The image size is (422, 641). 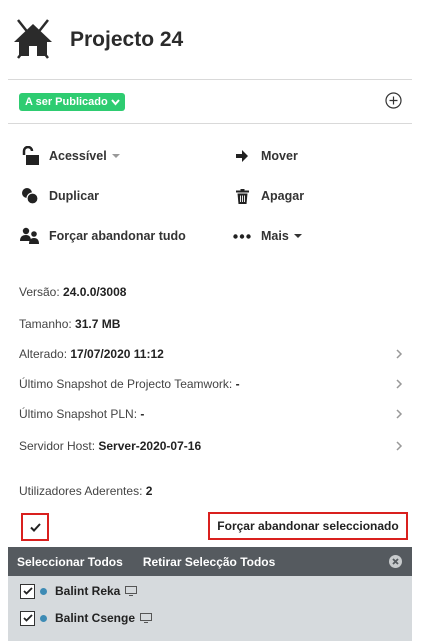 What do you see at coordinates (30, 236) in the screenshot?
I see `users-icon` at bounding box center [30, 236].